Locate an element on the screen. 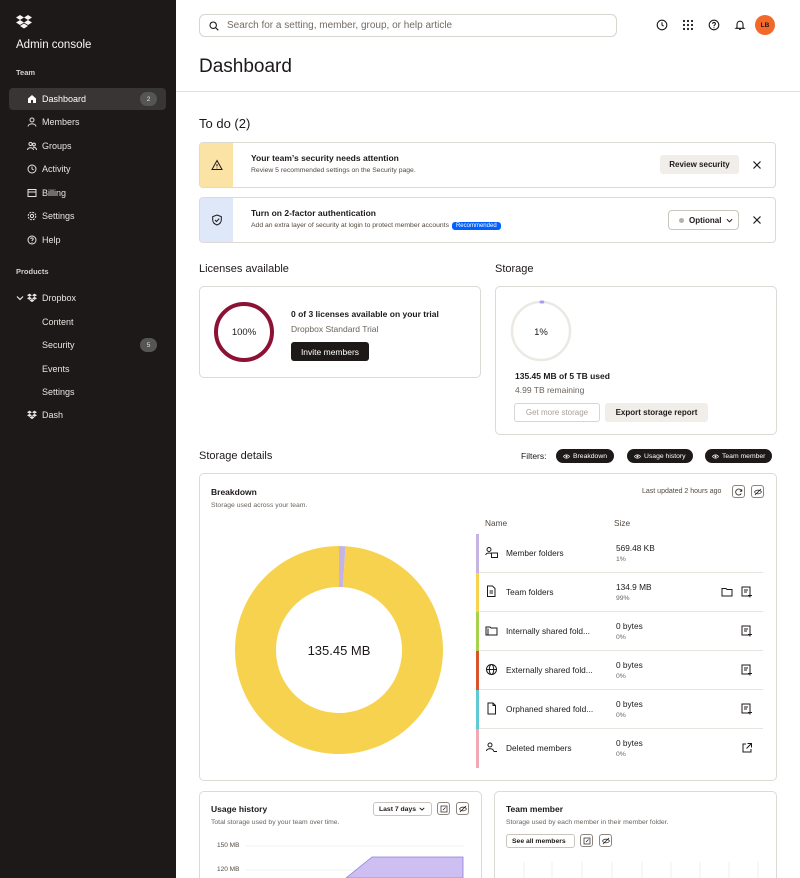 The height and width of the screenshot is (878, 800). breakdown-row: Orphaned shared fold... 0 bytes 0% is located at coordinates (619, 709).